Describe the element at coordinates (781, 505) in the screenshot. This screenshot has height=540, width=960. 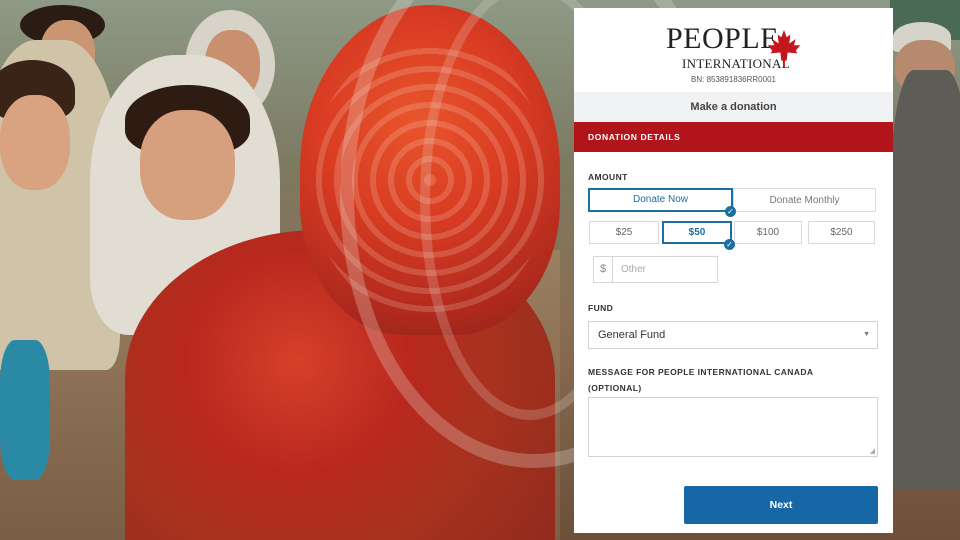
I see `next-button: Next` at that location.